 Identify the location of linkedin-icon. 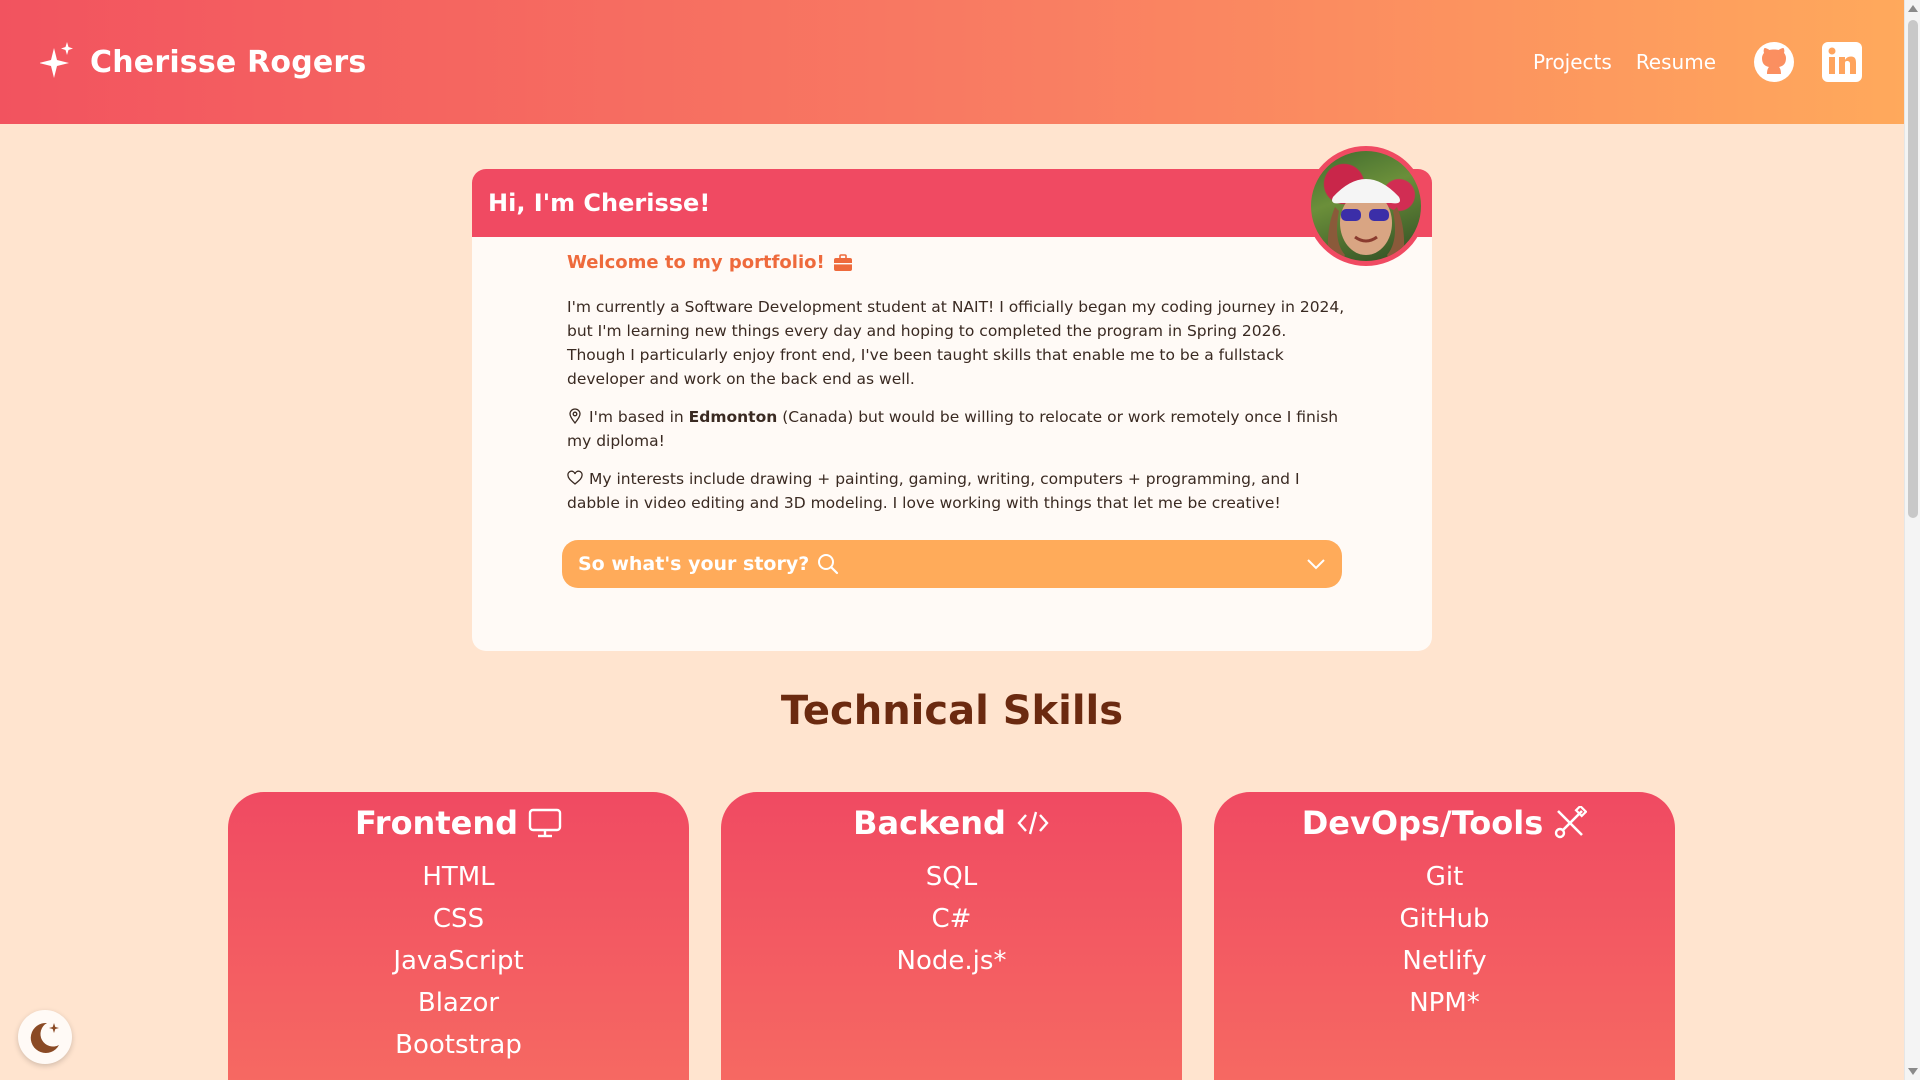
(1842, 62).